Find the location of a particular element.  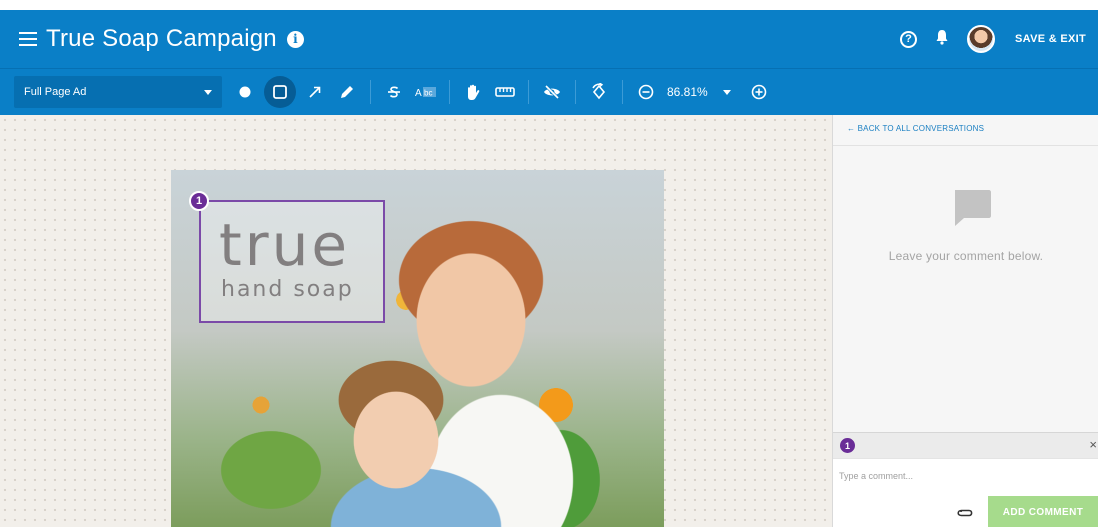

dot-tool is located at coordinates (245, 92).